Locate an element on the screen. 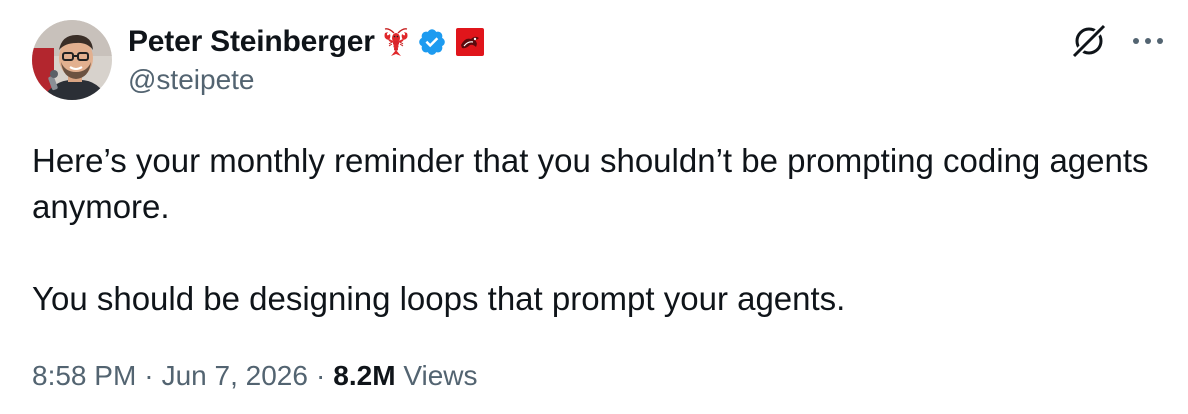 Image resolution: width=1188 pixels, height=414 pixels. tweet-meta: 8:58 PM · Jun 7, 2026 · 8.2M Views is located at coordinates (255, 376).